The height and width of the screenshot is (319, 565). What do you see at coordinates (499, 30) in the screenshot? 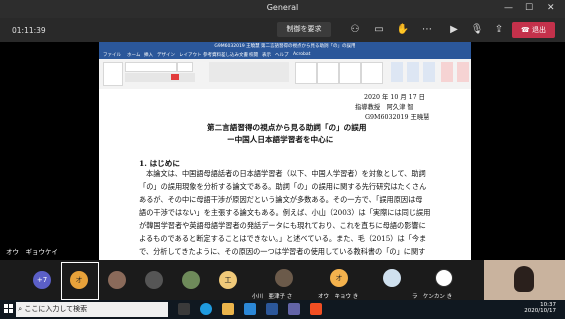
I see `share-icon: ⇪` at bounding box center [499, 30].